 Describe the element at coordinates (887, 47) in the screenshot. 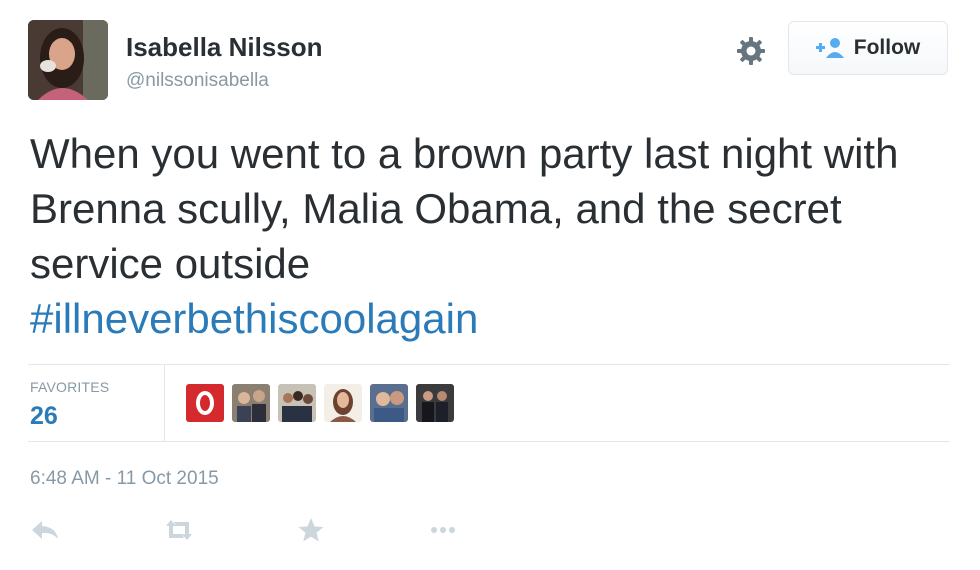

I see `follow-button-label: Follow` at that location.